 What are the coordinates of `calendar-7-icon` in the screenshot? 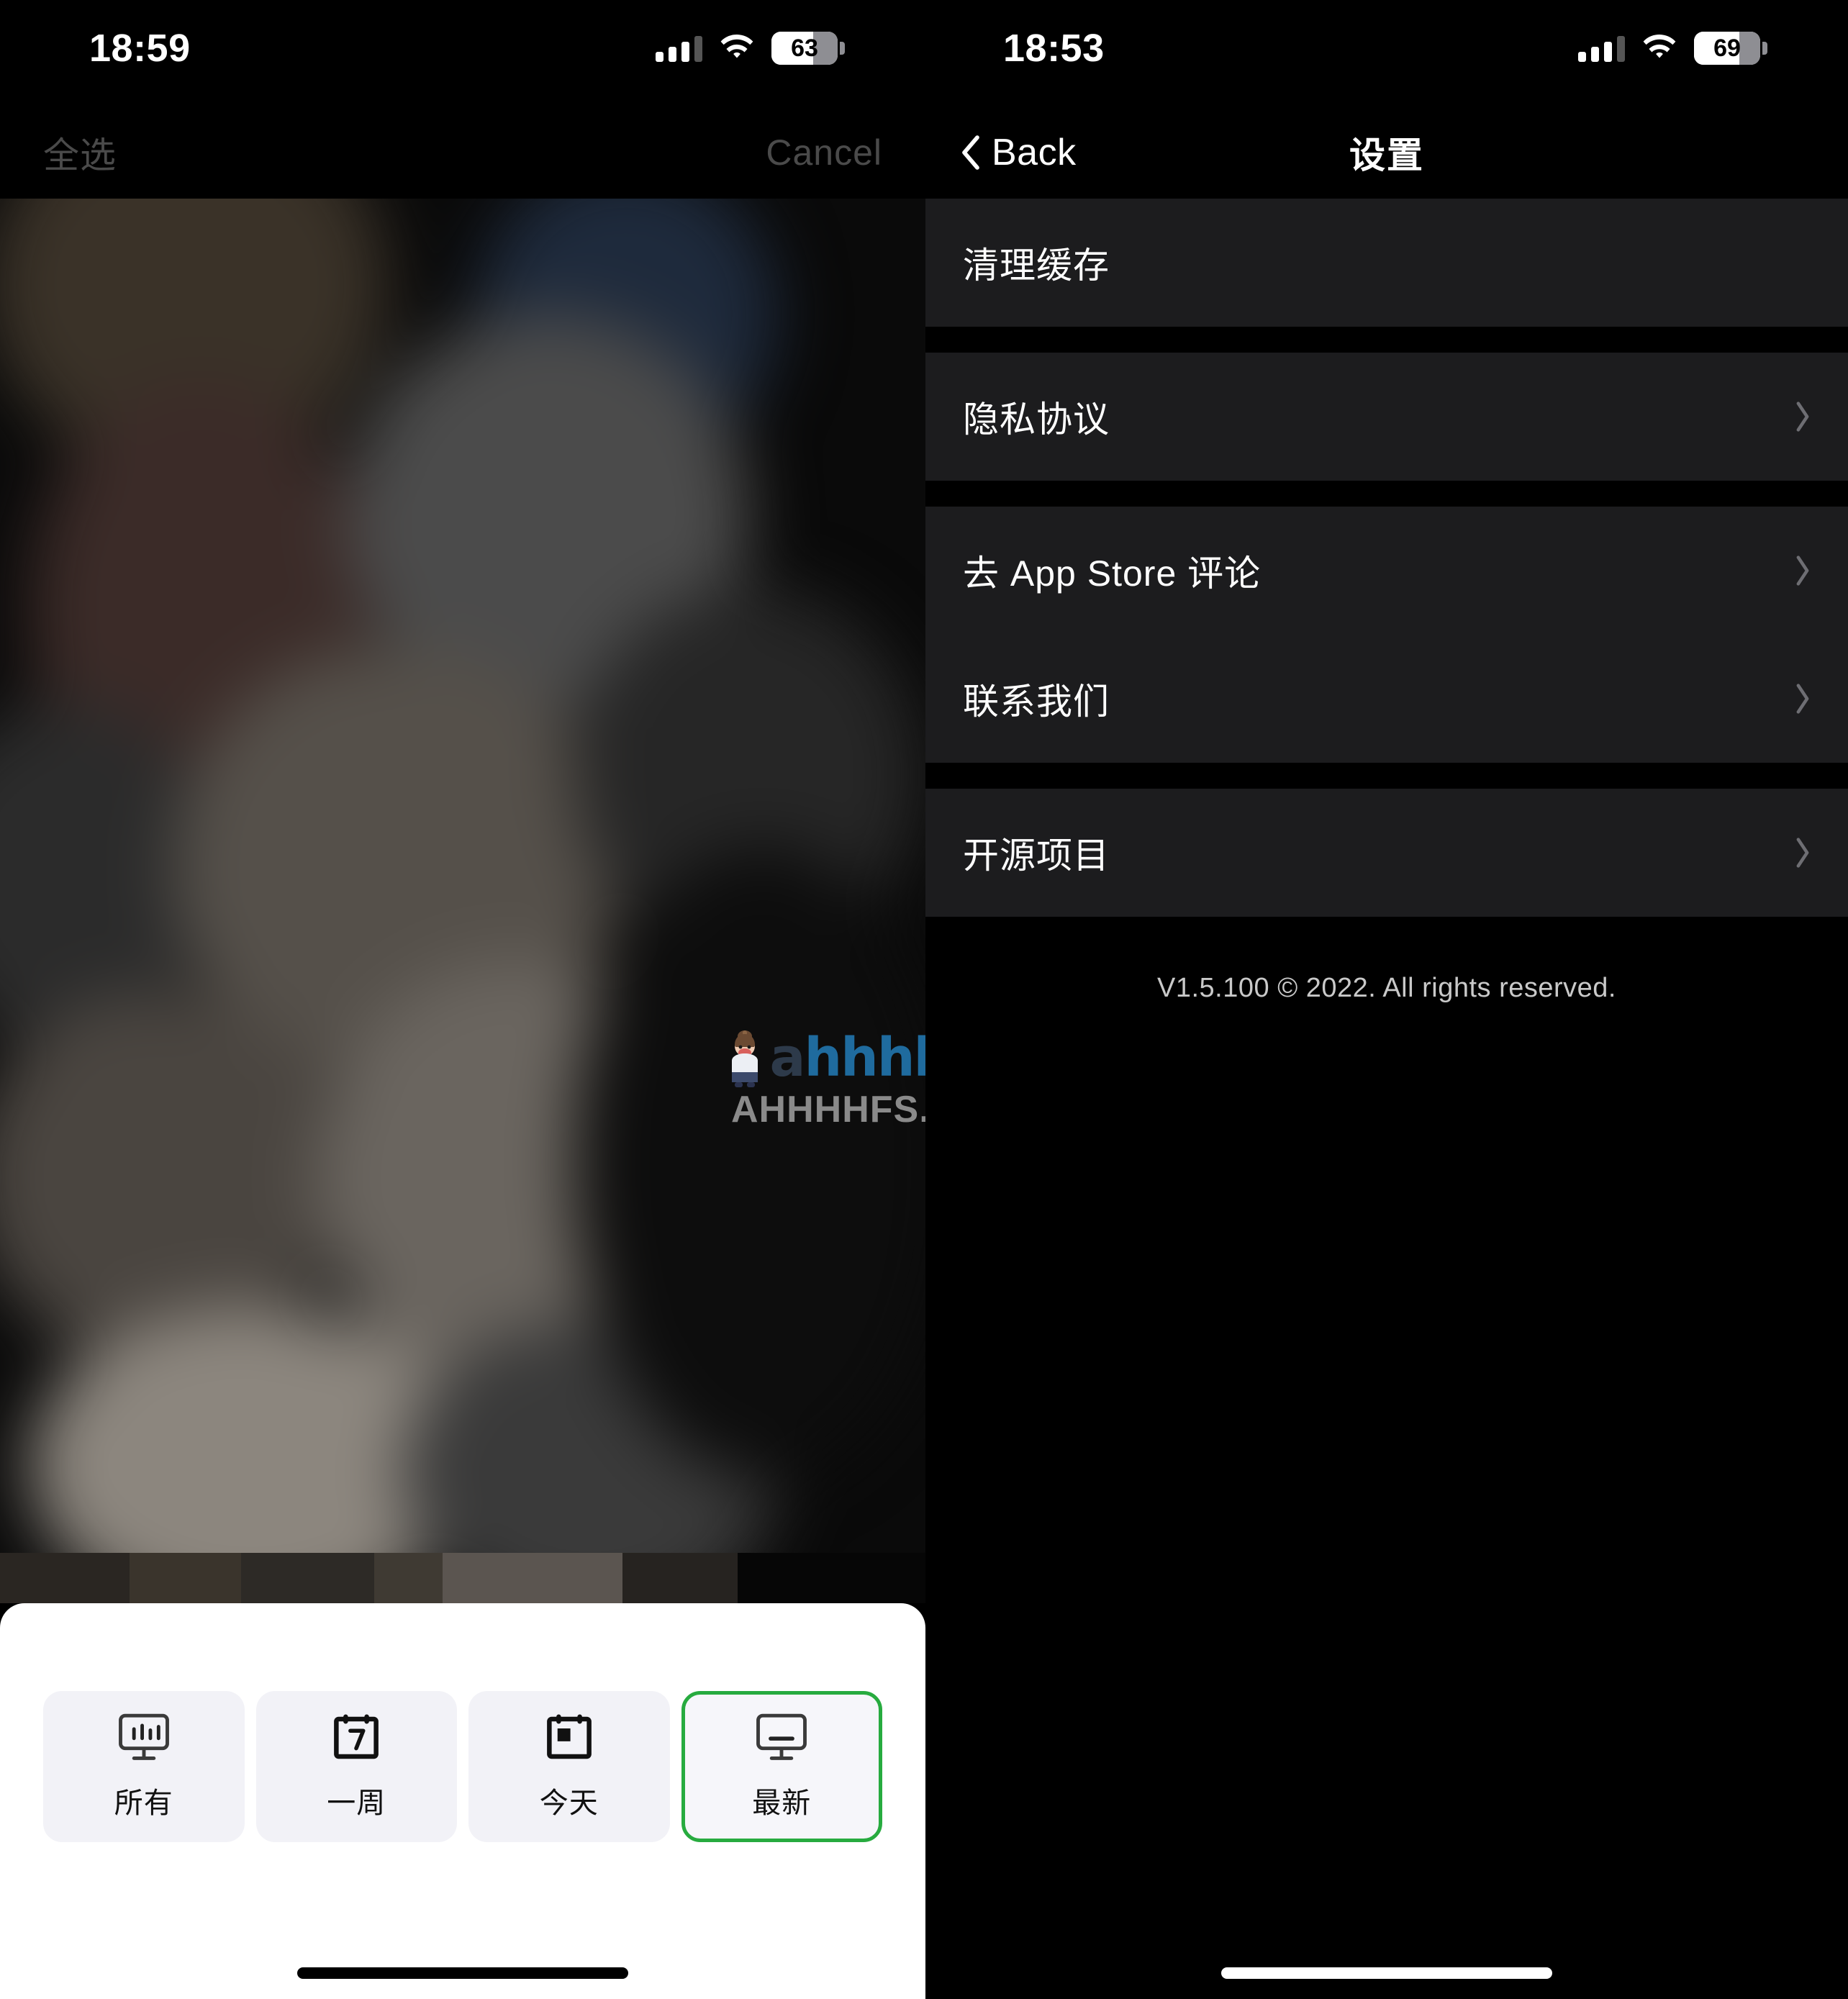 It's located at (356, 1736).